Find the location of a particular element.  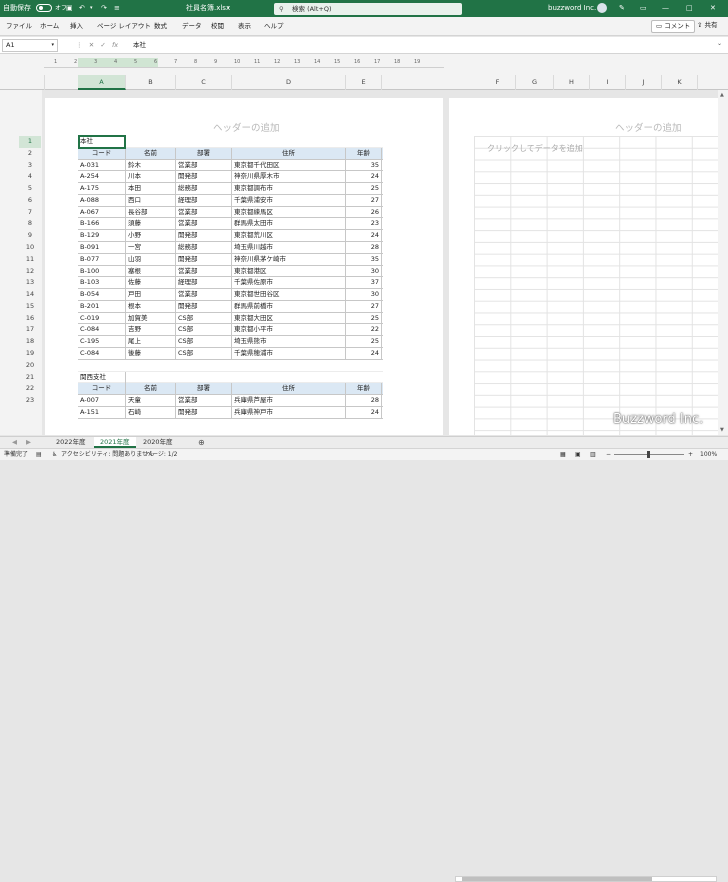

table-cell: 23 is located at coordinates (364, 224).